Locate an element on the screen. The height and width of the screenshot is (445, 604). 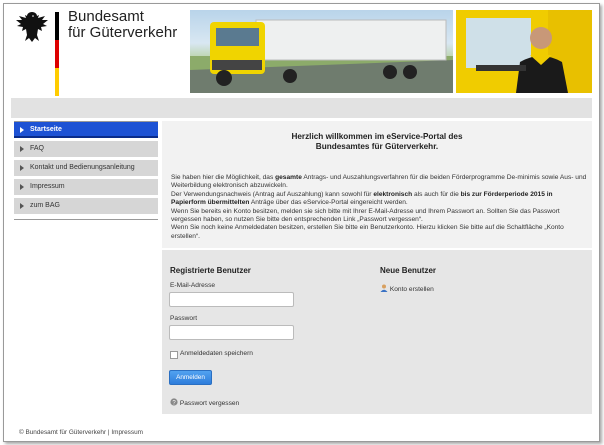
password-field is located at coordinates (231, 332).